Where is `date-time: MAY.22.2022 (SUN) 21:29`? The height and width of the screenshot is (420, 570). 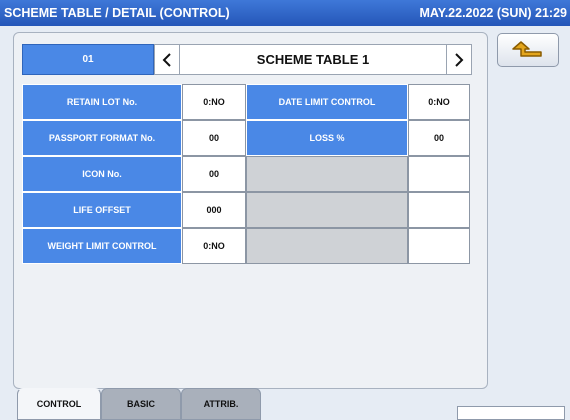 date-time: MAY.22.2022 (SUN) 21:29 is located at coordinates (493, 13).